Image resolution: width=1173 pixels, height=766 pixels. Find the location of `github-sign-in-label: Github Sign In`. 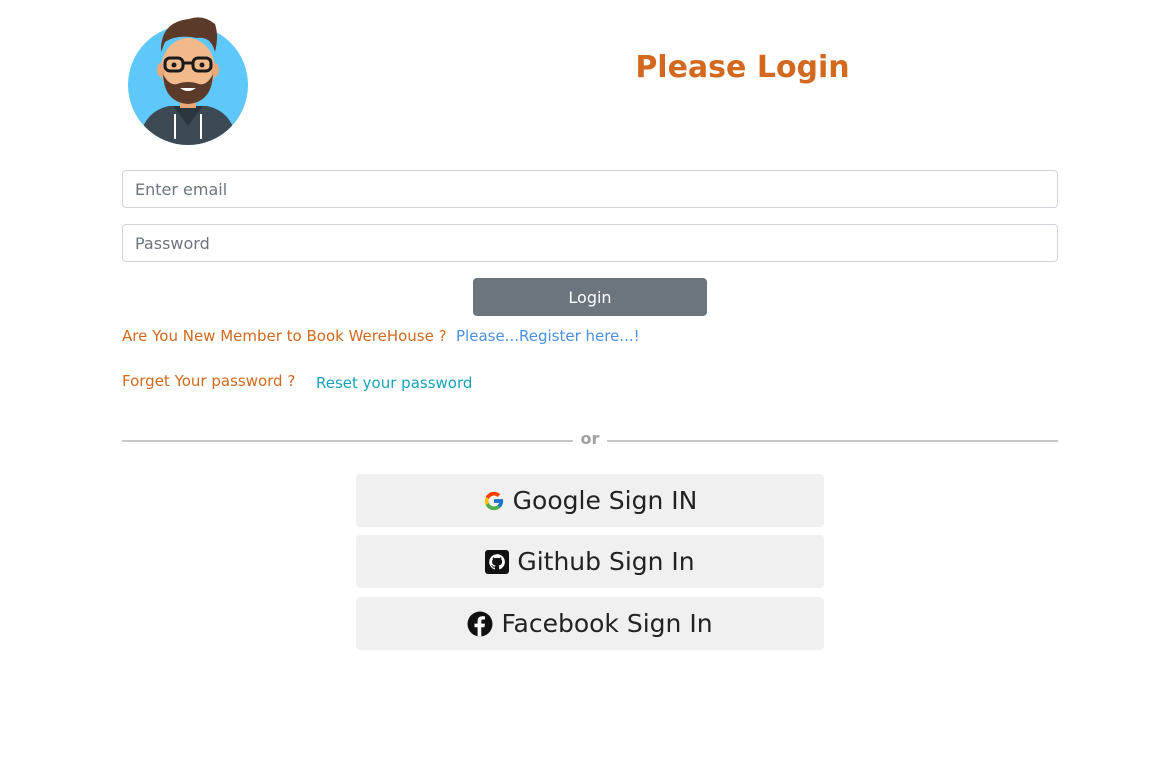

github-sign-in-label: Github Sign In is located at coordinates (606, 561).